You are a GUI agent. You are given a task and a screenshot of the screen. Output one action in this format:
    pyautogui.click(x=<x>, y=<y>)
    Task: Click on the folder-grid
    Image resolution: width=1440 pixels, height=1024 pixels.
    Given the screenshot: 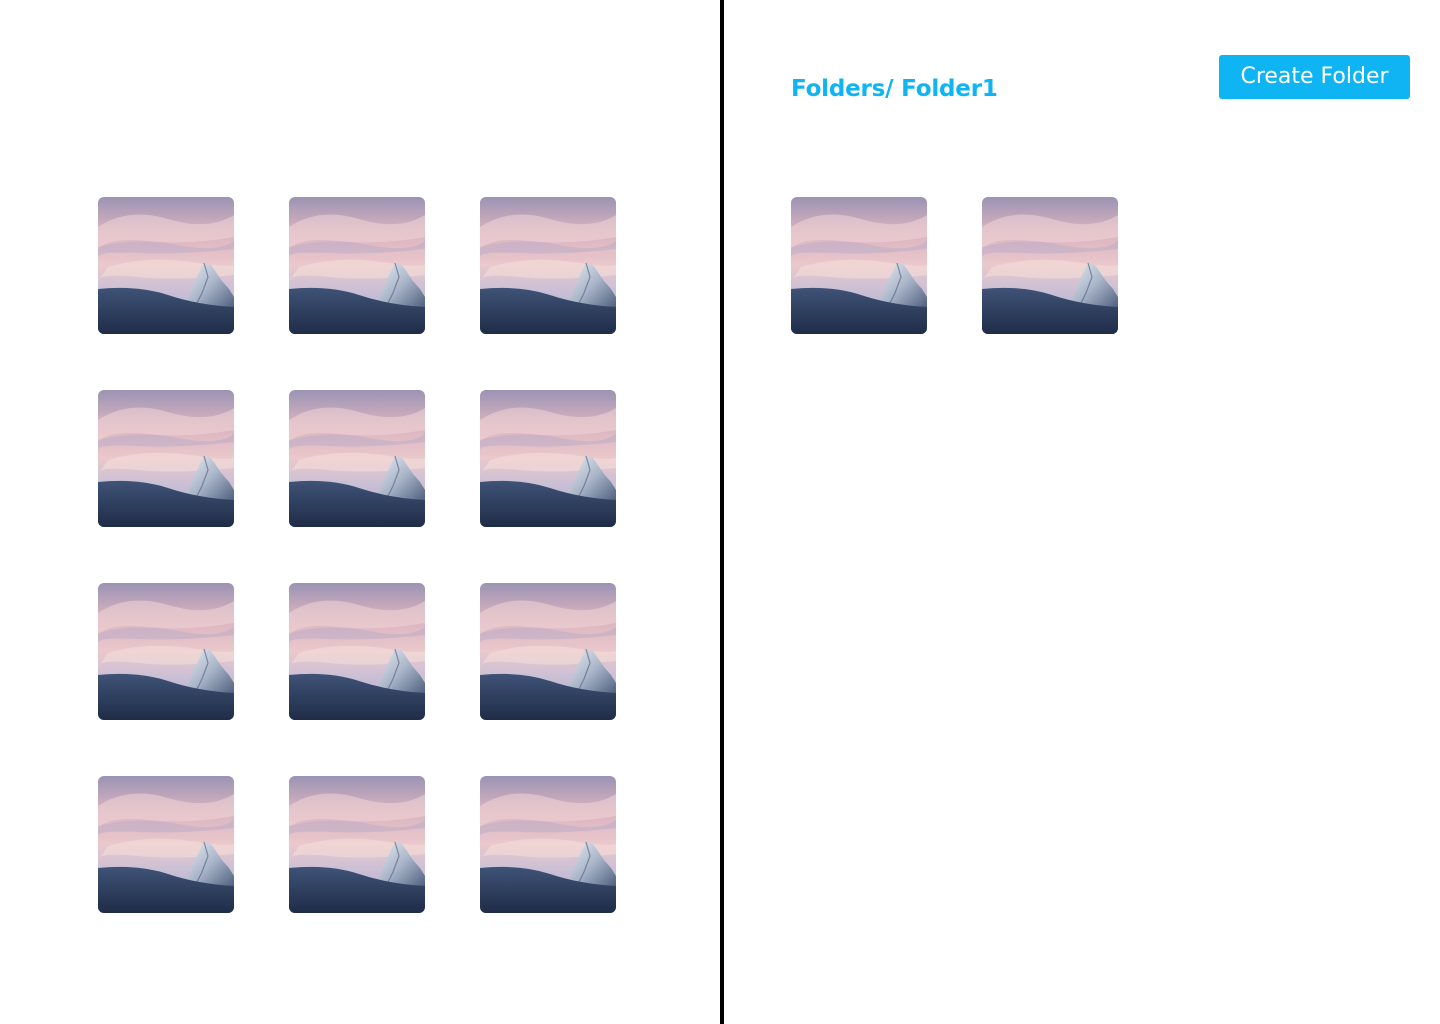 What is the action you would take?
    pyautogui.click(x=954, y=265)
    